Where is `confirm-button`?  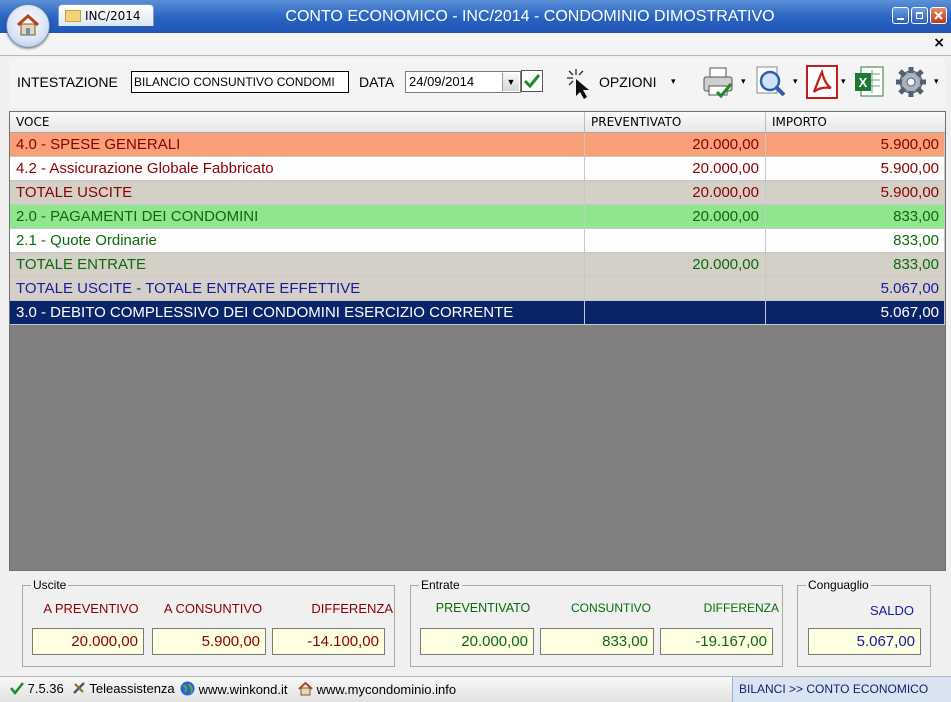
confirm-button is located at coordinates (532, 81).